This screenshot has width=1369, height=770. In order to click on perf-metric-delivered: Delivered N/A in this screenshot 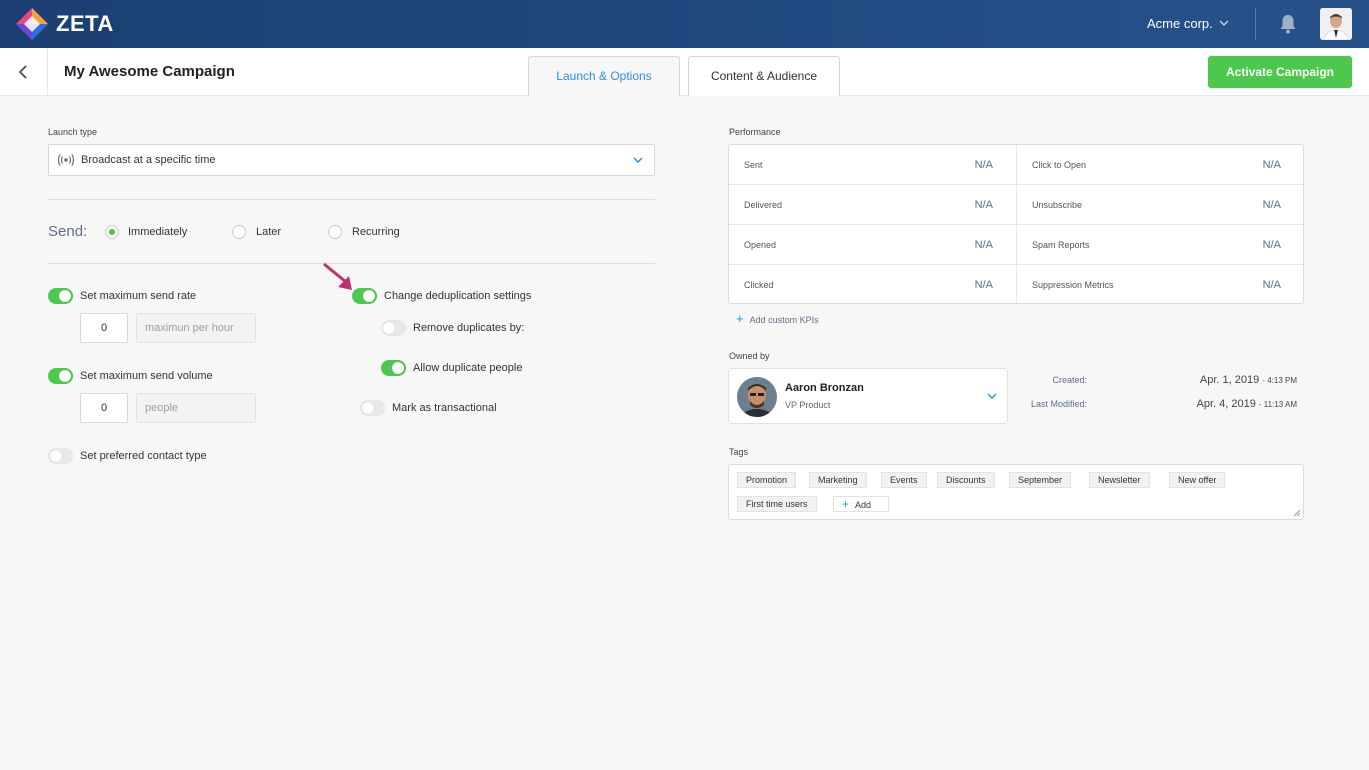, I will do `click(873, 205)`.